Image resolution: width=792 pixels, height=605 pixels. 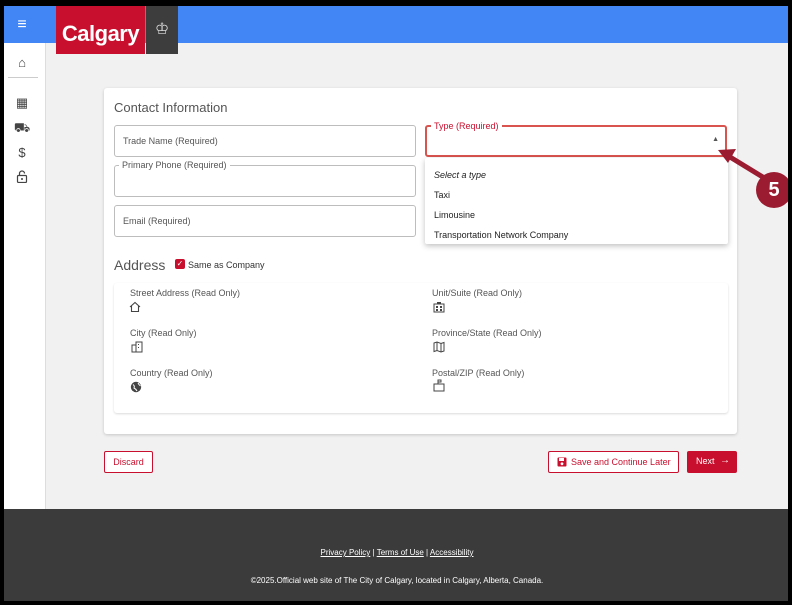 I want to click on primary-phone-field: Primary Phone (Required), so click(x=265, y=178).